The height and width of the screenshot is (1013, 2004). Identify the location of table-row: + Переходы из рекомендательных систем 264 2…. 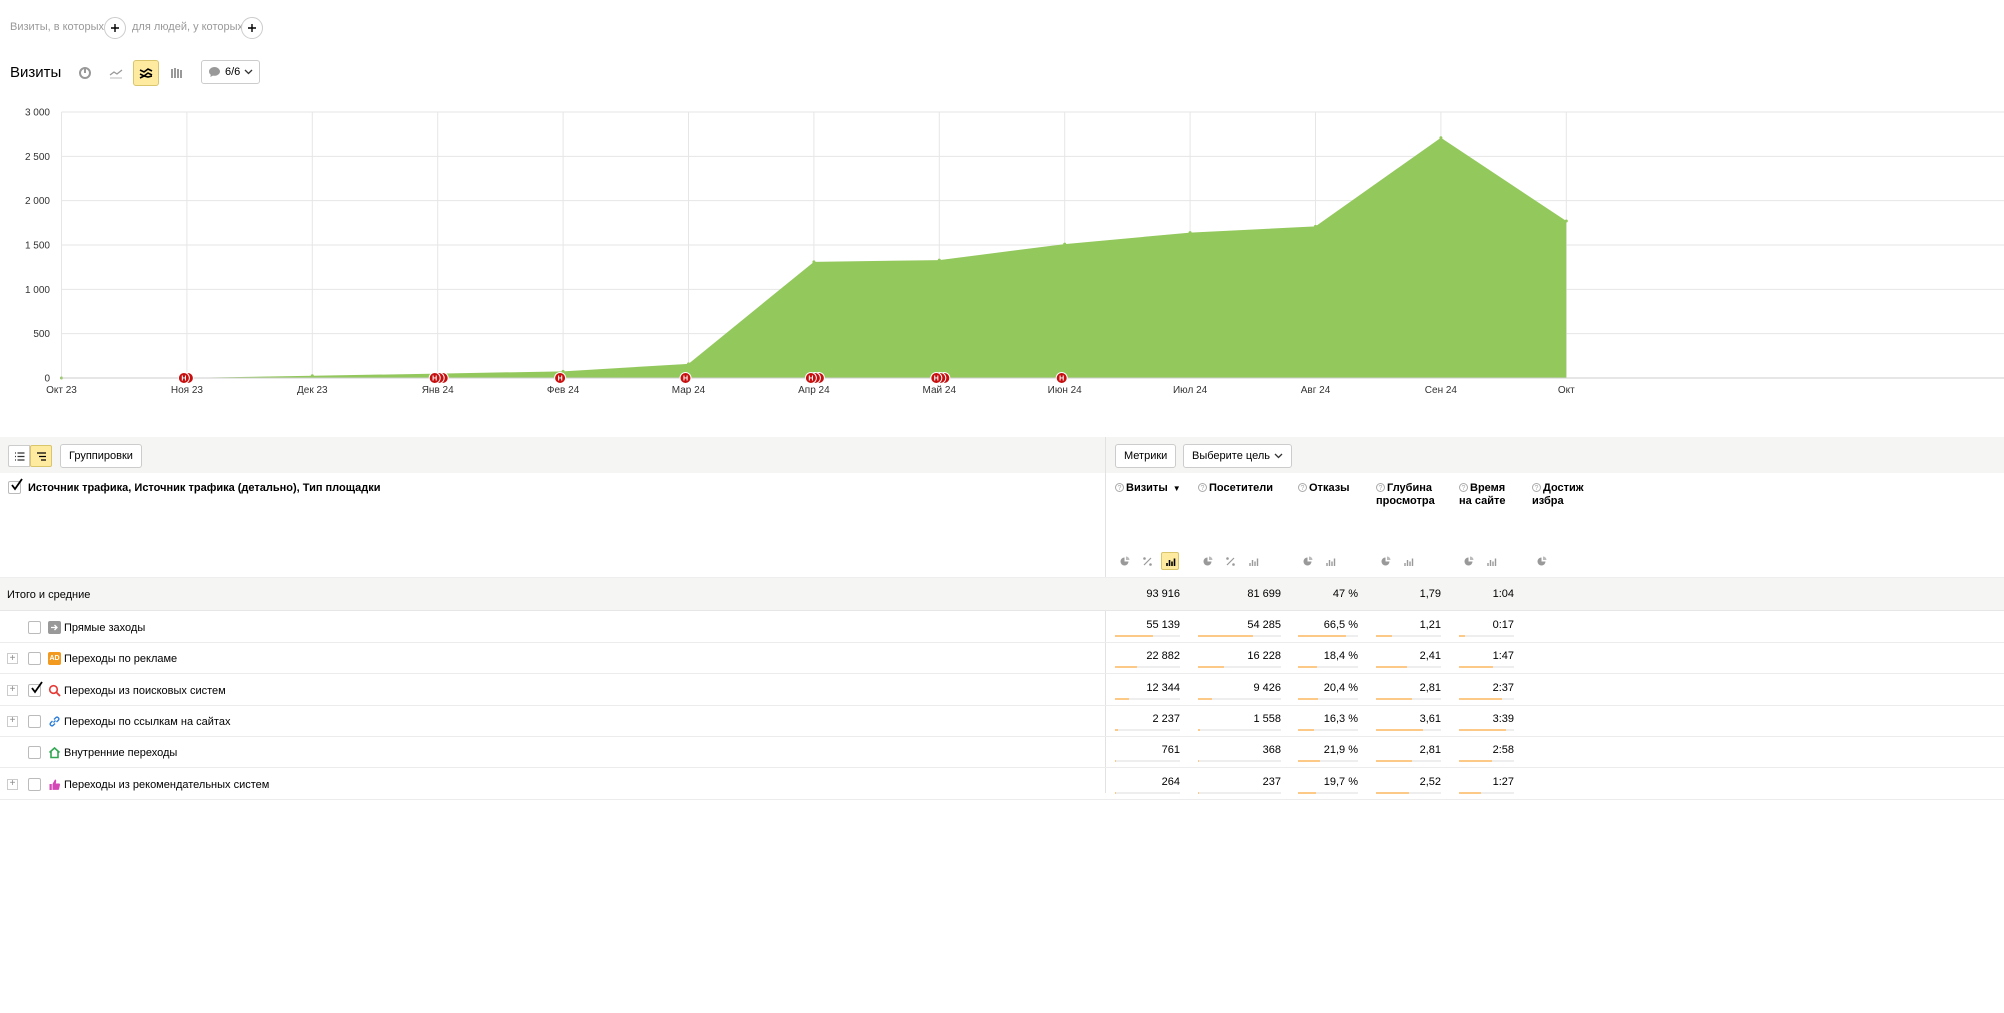
(1002, 784).